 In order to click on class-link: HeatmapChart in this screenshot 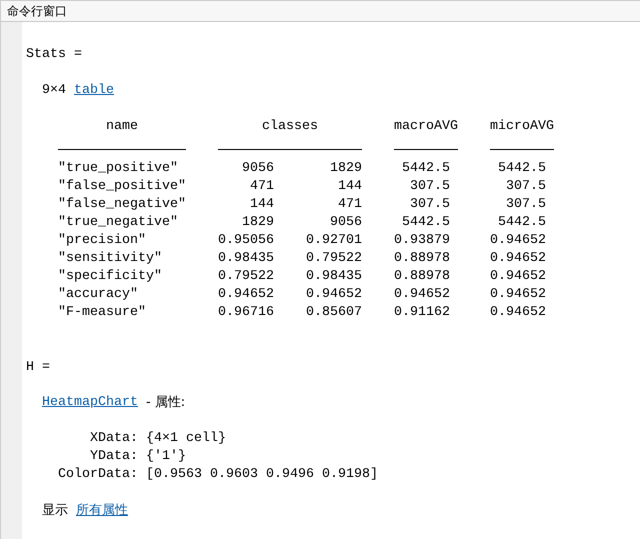, I will do `click(90, 403)`.